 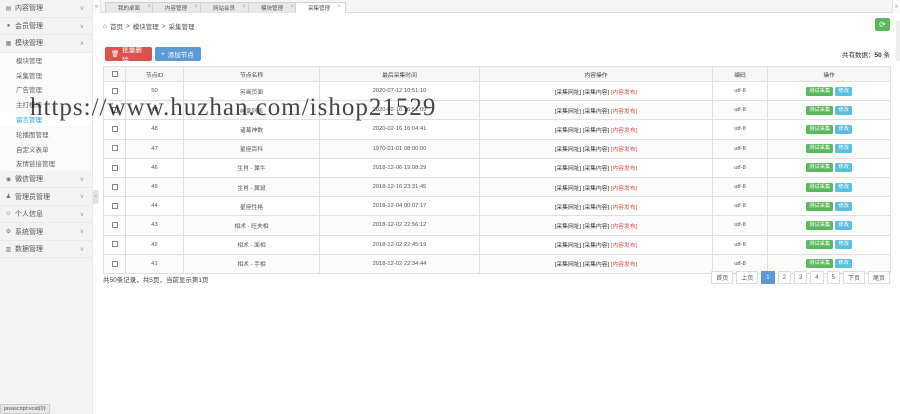 What do you see at coordinates (273, 7) in the screenshot?
I see `tab: 模块管理 ×` at bounding box center [273, 7].